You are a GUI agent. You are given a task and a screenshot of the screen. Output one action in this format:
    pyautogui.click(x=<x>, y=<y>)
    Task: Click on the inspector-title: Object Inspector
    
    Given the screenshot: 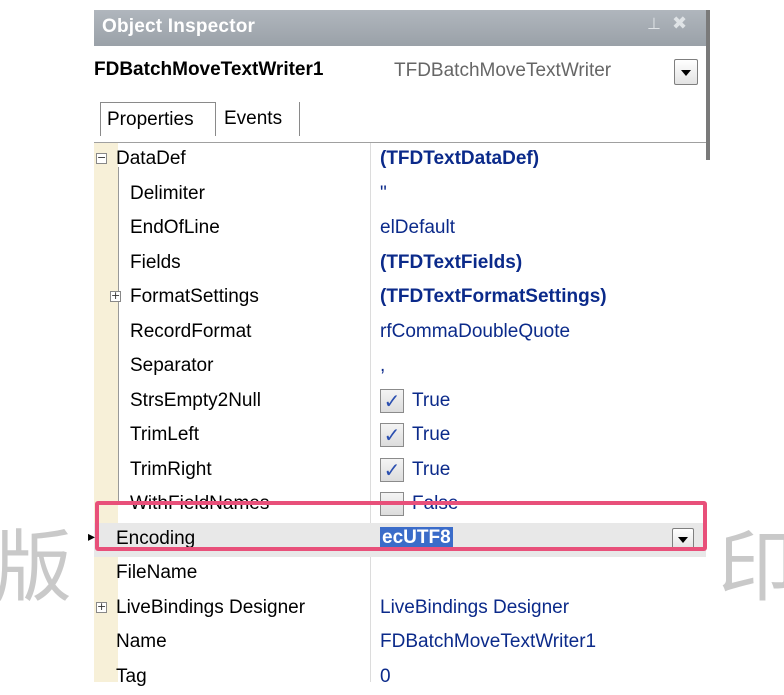 What is the action you would take?
    pyautogui.click(x=179, y=26)
    